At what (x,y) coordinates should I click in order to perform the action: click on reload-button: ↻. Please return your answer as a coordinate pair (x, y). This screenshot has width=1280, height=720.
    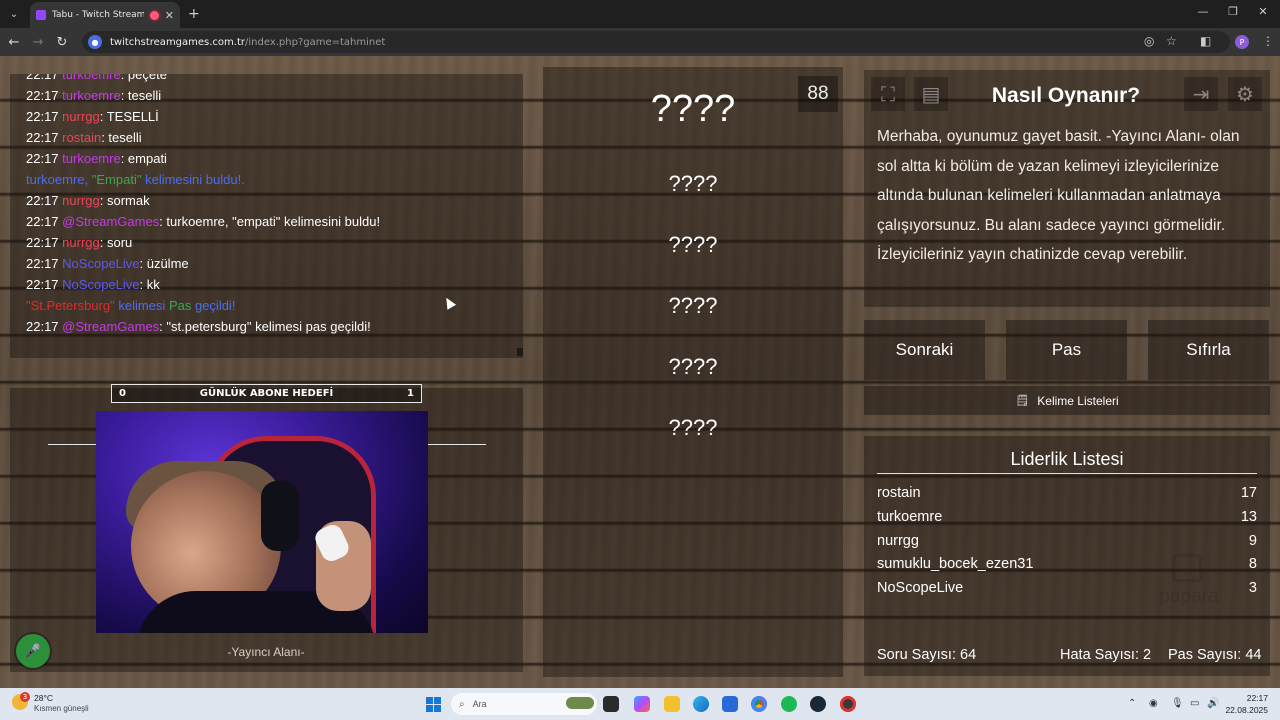
    Looking at the image, I should click on (62, 42).